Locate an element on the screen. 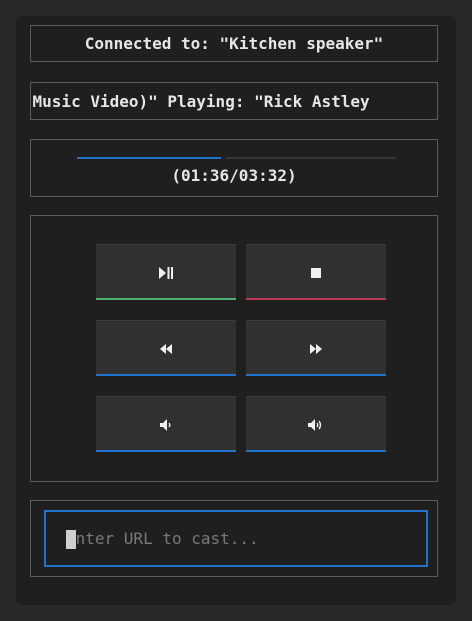 The height and width of the screenshot is (621, 472). progress-panel: (01:36/03:32) is located at coordinates (234, 168).